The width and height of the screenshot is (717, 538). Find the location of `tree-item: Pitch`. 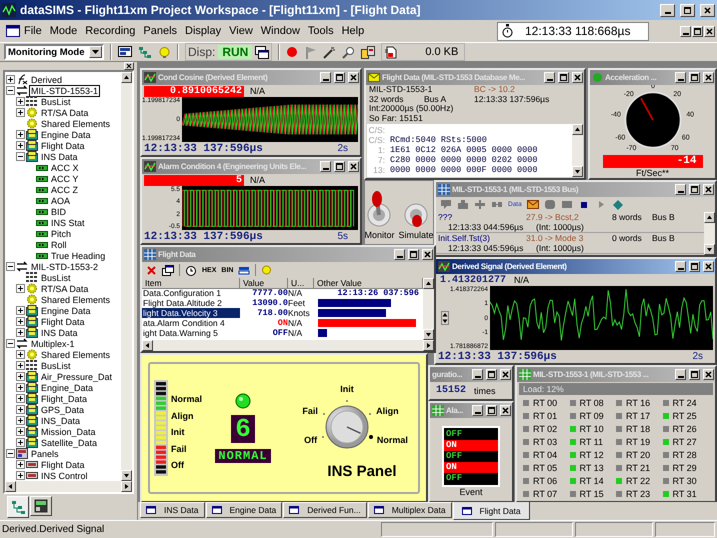

tree-item: Pitch is located at coordinates (61, 234).